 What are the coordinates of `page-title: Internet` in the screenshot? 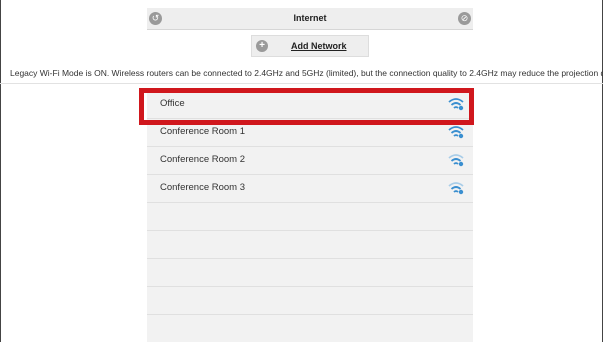 It's located at (310, 18).